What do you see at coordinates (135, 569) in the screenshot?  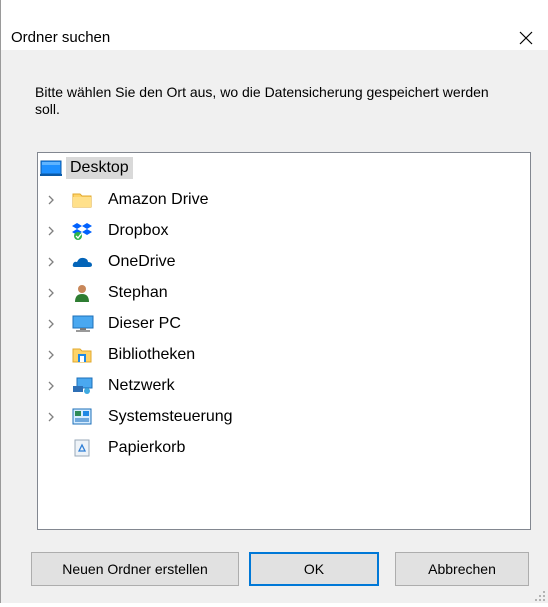 I see `new-folder-button: Neuen Ordner erstellen` at bounding box center [135, 569].